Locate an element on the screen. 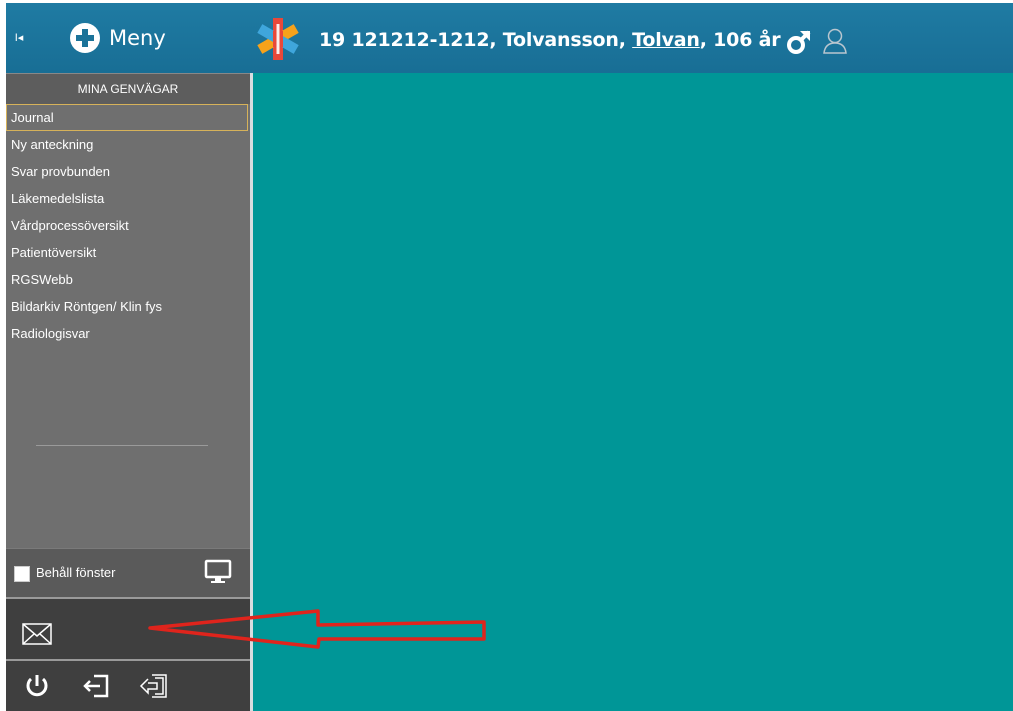  shortcut-radiologisvar: Radiologisvar is located at coordinates (127, 333).